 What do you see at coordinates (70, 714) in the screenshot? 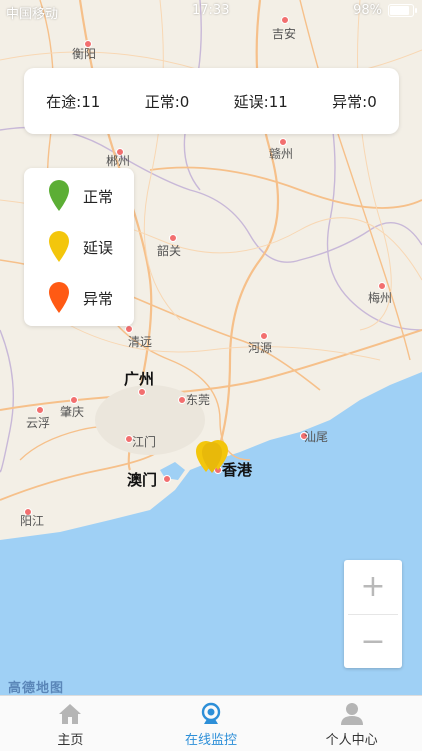
I see `home-icon` at bounding box center [70, 714].